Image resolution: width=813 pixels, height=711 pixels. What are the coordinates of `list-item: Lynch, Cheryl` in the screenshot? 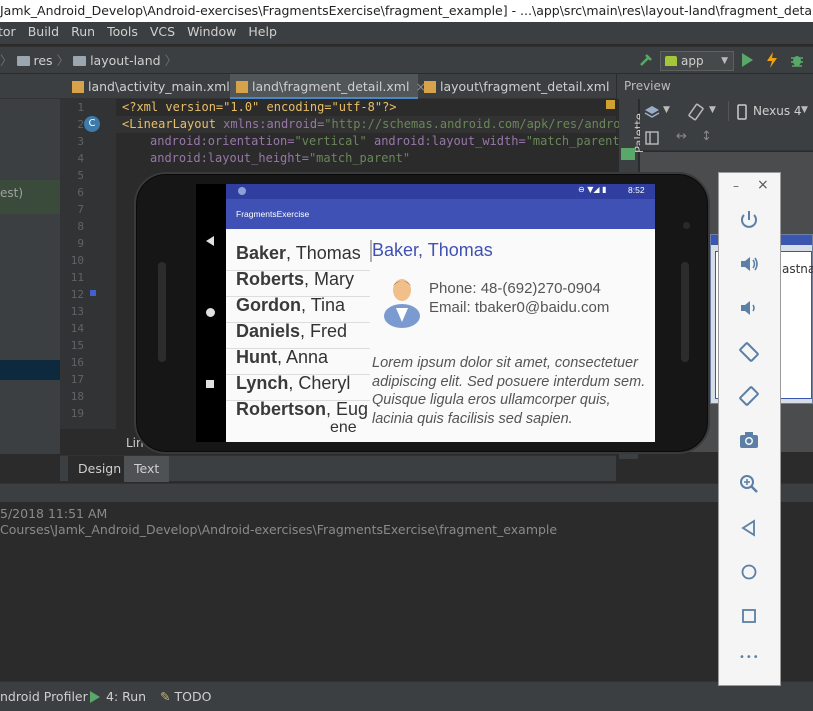 It's located at (293, 383).